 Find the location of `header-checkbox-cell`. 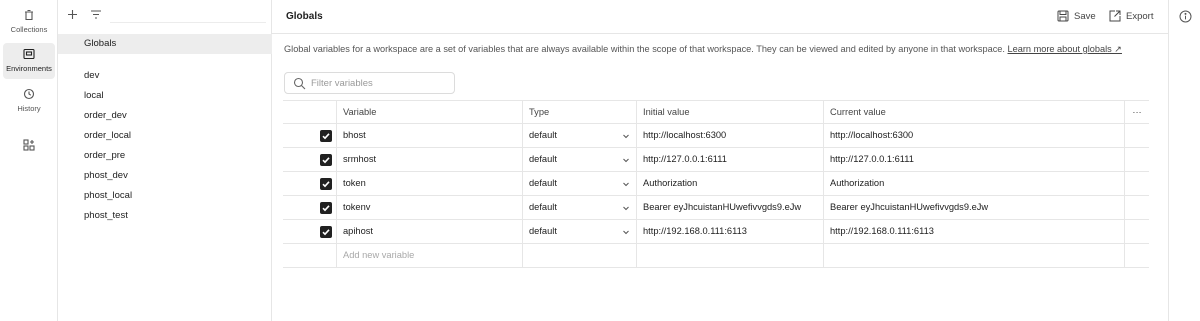

header-checkbox-cell is located at coordinates (309, 113).